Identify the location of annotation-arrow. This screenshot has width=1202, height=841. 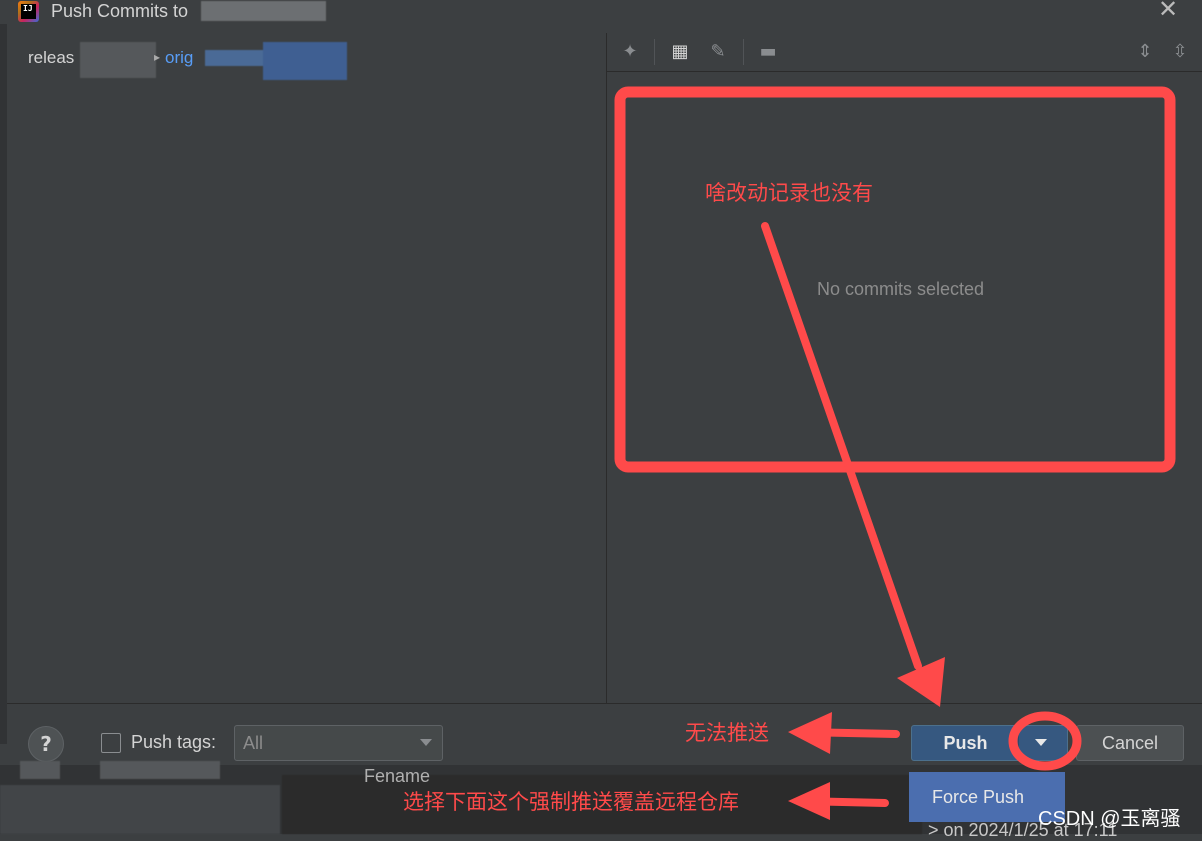
(848, 733).